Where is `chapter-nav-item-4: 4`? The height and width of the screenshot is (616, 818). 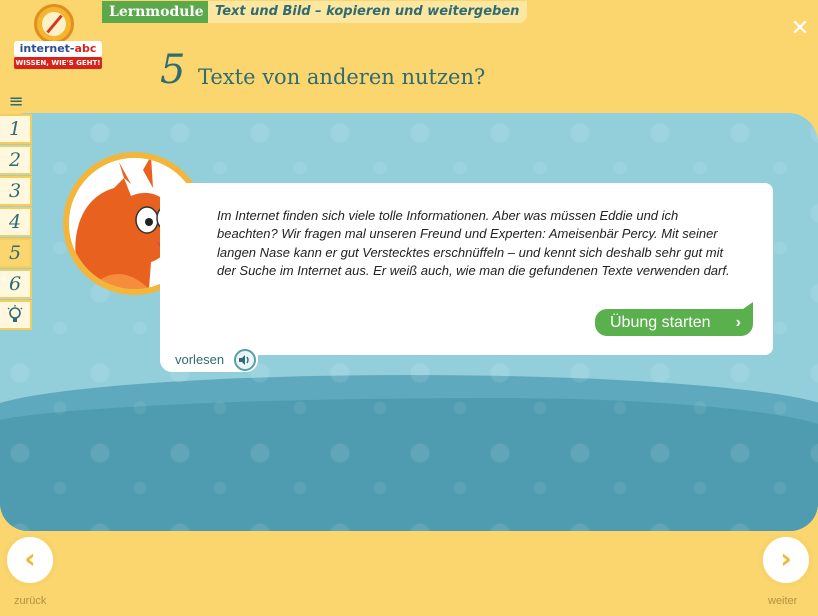 chapter-nav-item-4: 4 is located at coordinates (16, 222).